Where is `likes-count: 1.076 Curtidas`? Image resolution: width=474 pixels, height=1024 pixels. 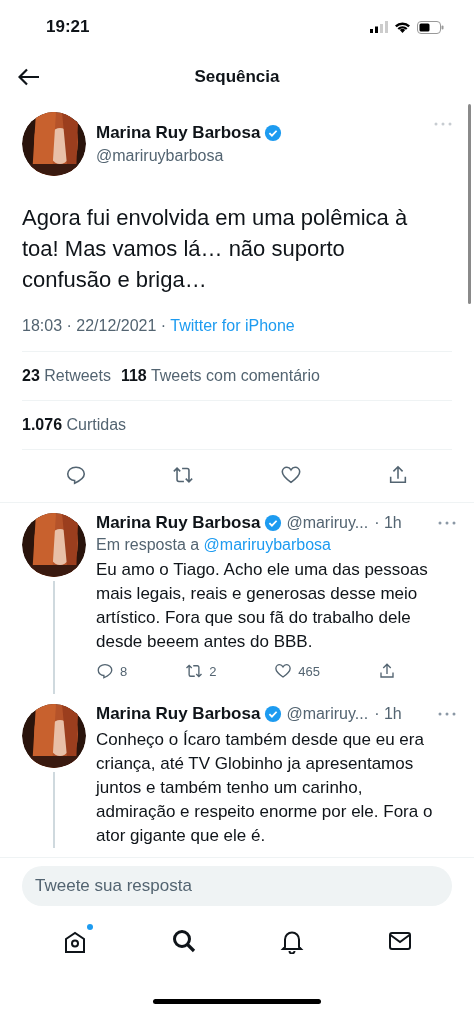 likes-count: 1.076 Curtidas is located at coordinates (74, 425).